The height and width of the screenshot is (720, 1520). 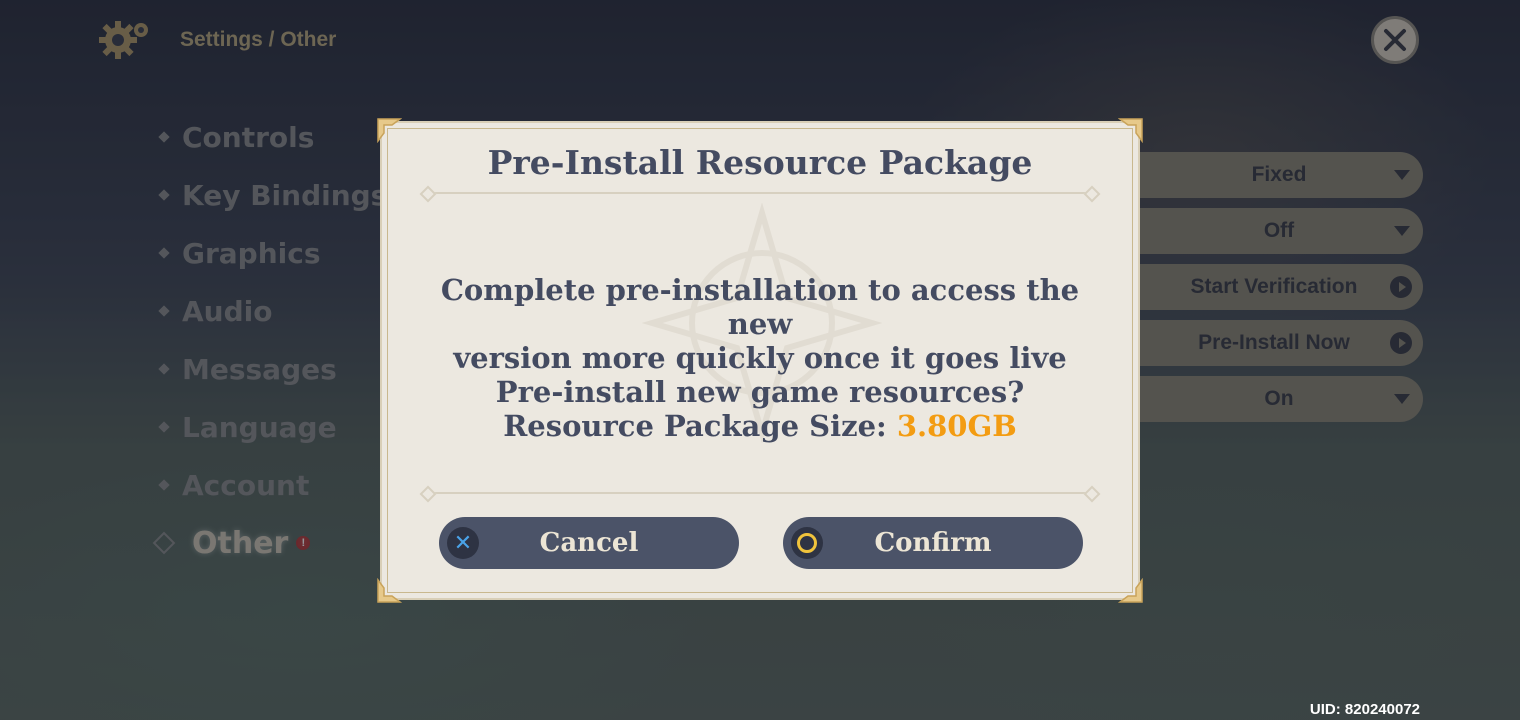 I want to click on uid-label: UID: 820240072, so click(x=1364, y=709).